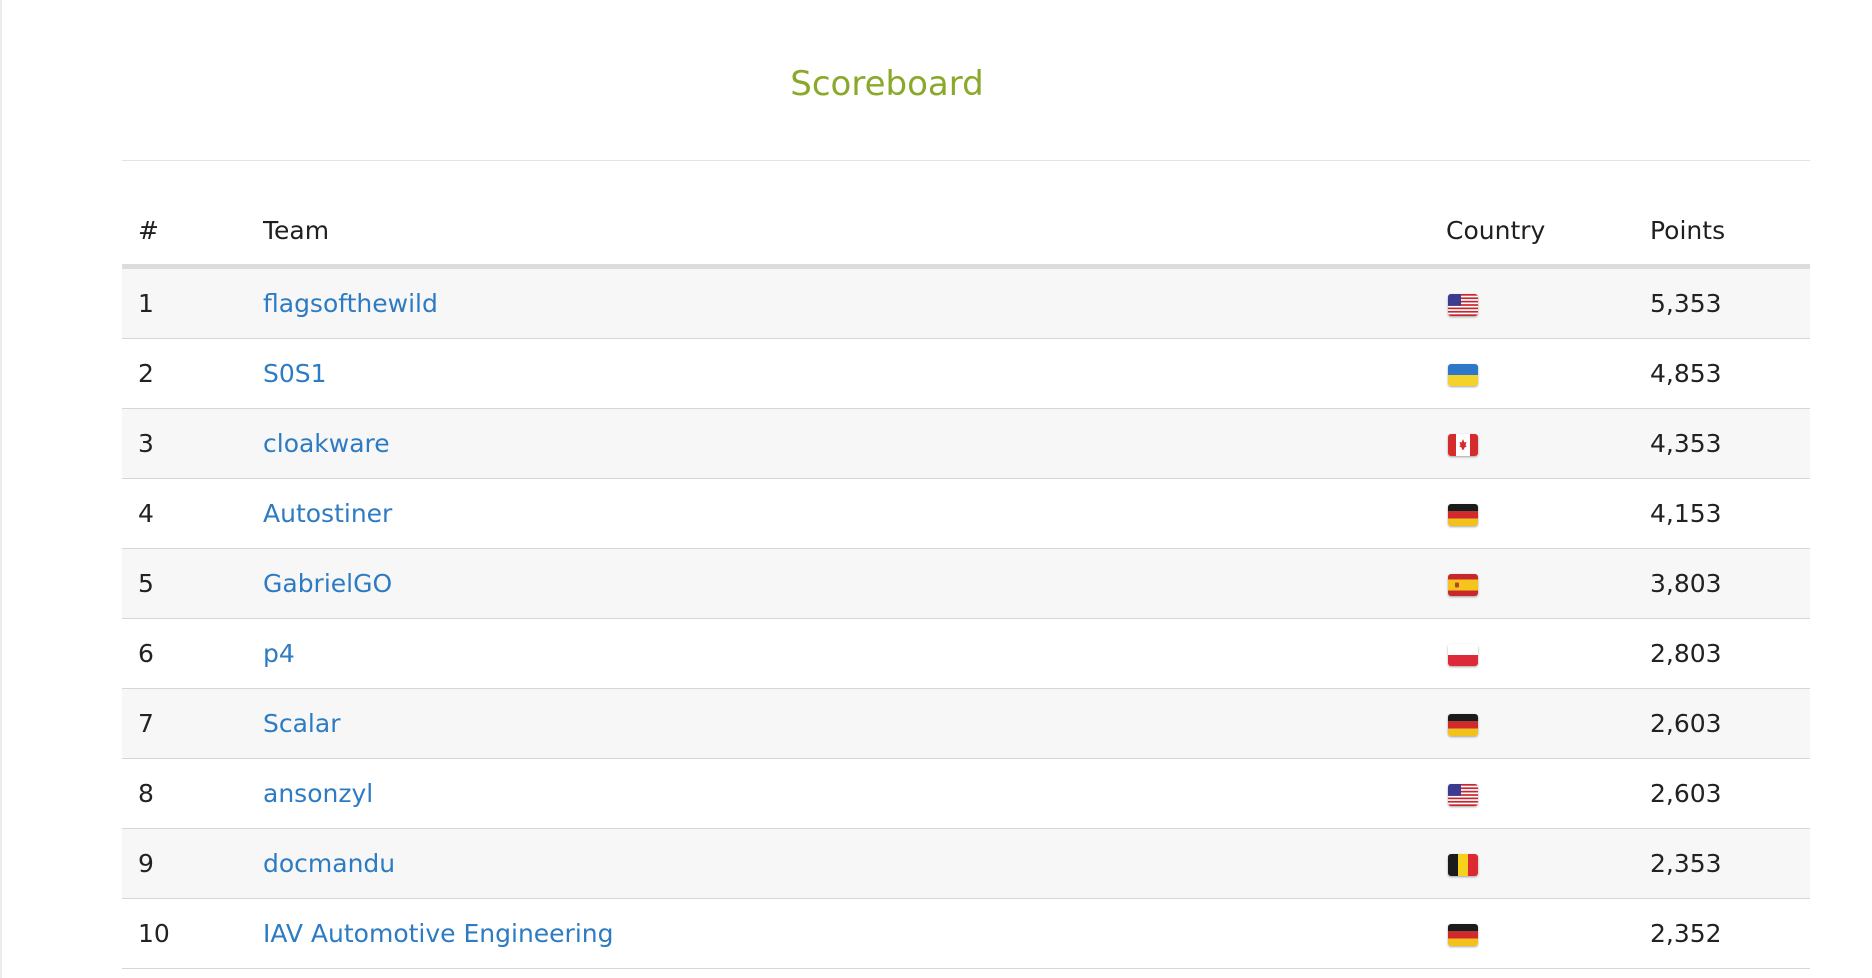 The height and width of the screenshot is (978, 1872). I want to click on table-row: 8 ansonzyl 2,603, so click(966, 793).